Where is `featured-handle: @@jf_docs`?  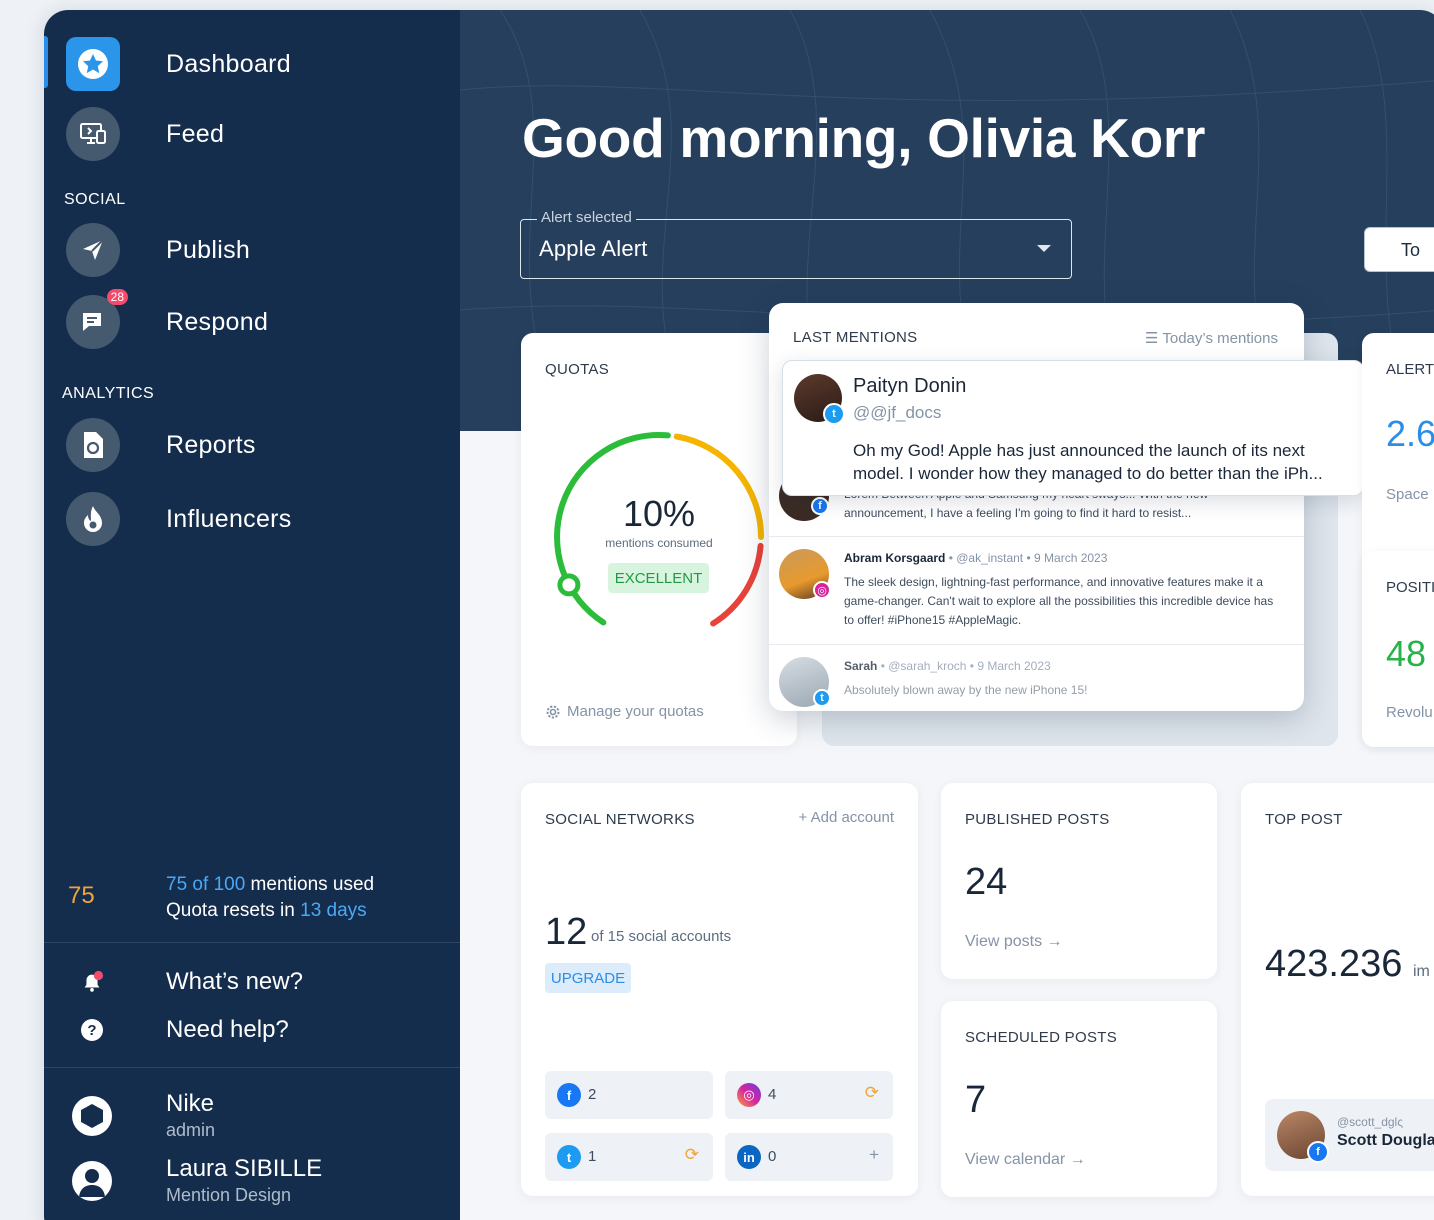 featured-handle: @@jf_docs is located at coordinates (897, 412).